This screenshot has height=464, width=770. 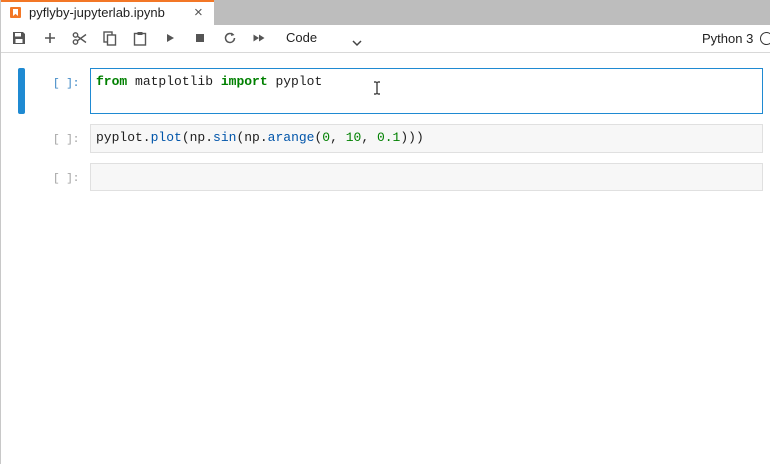 What do you see at coordinates (111, 39) in the screenshot?
I see `copy-icon` at bounding box center [111, 39].